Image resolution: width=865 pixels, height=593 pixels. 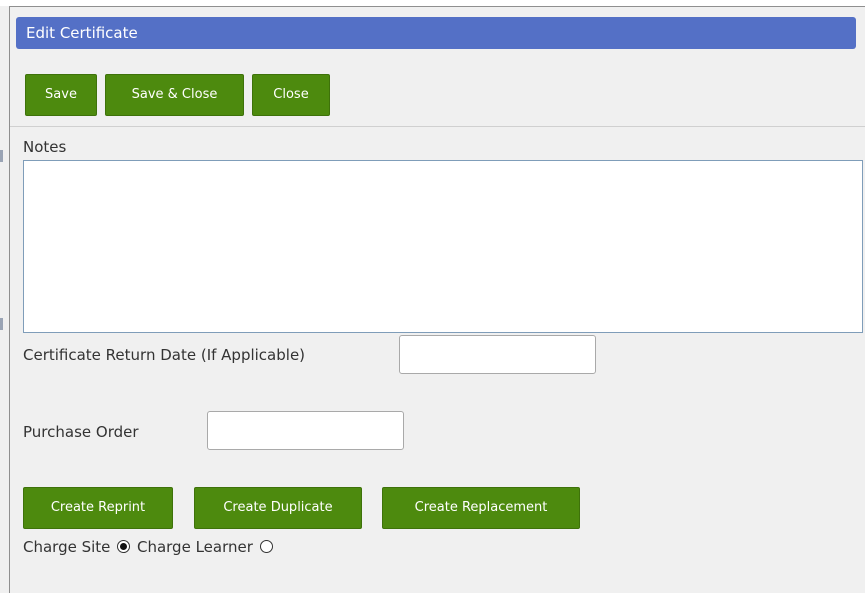 I want to click on save-button: Save, so click(x=61, y=95).